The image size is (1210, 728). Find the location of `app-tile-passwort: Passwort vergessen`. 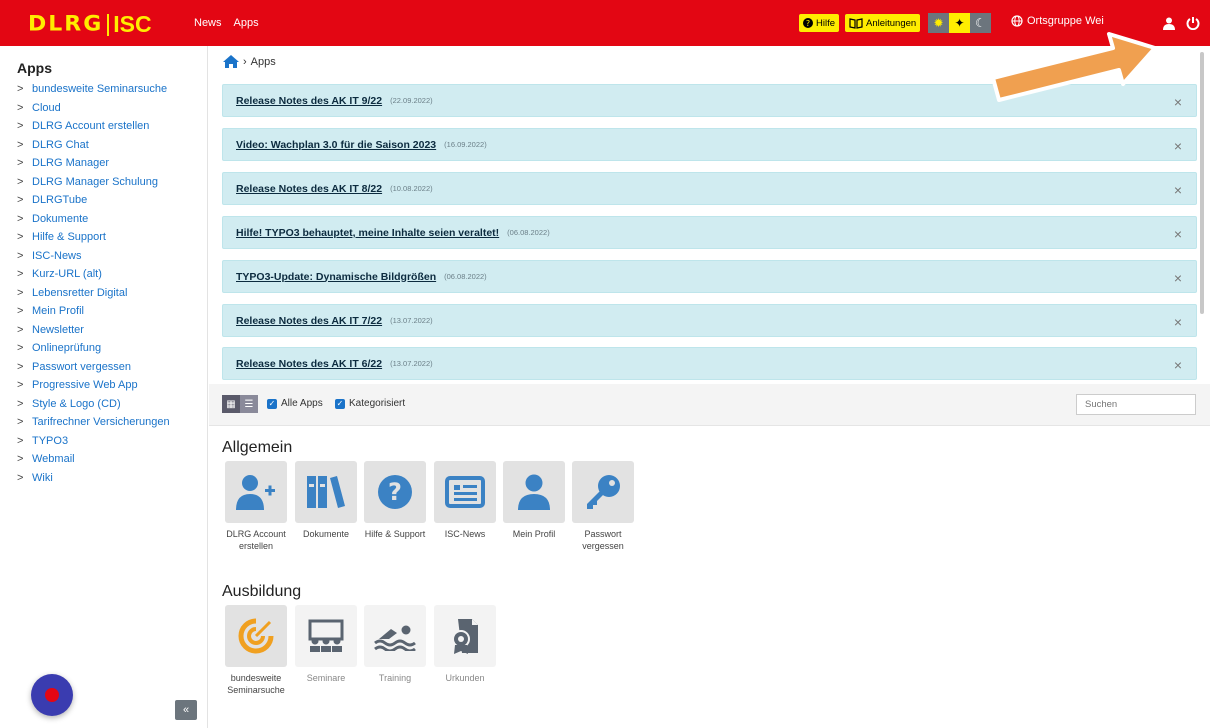

app-tile-passwort: Passwort vergessen is located at coordinates (603, 506).